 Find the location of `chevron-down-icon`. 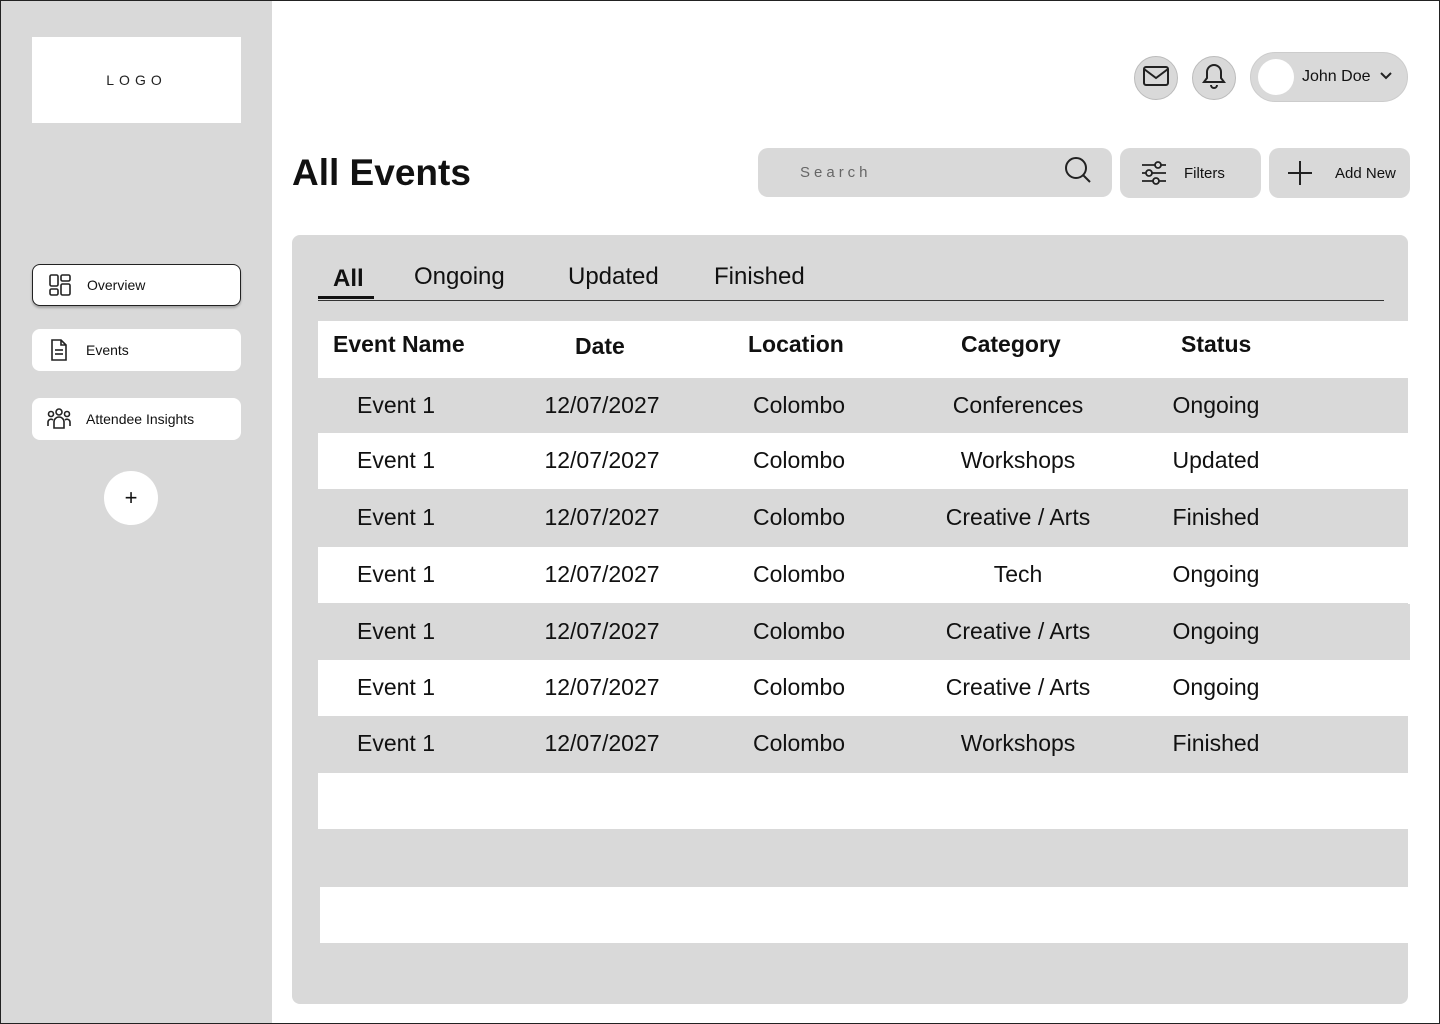

chevron-down-icon is located at coordinates (1386, 77).